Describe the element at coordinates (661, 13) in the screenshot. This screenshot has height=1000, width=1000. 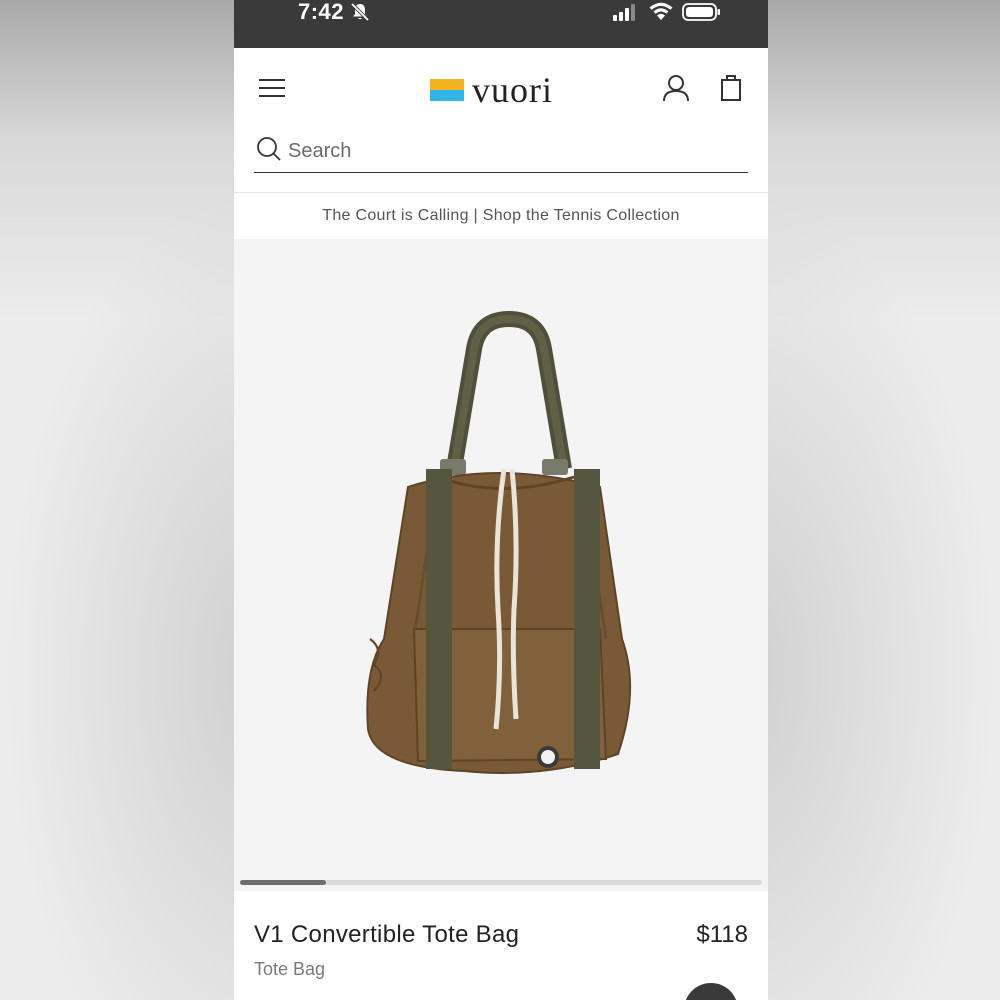
I see `wifi-icon` at that location.